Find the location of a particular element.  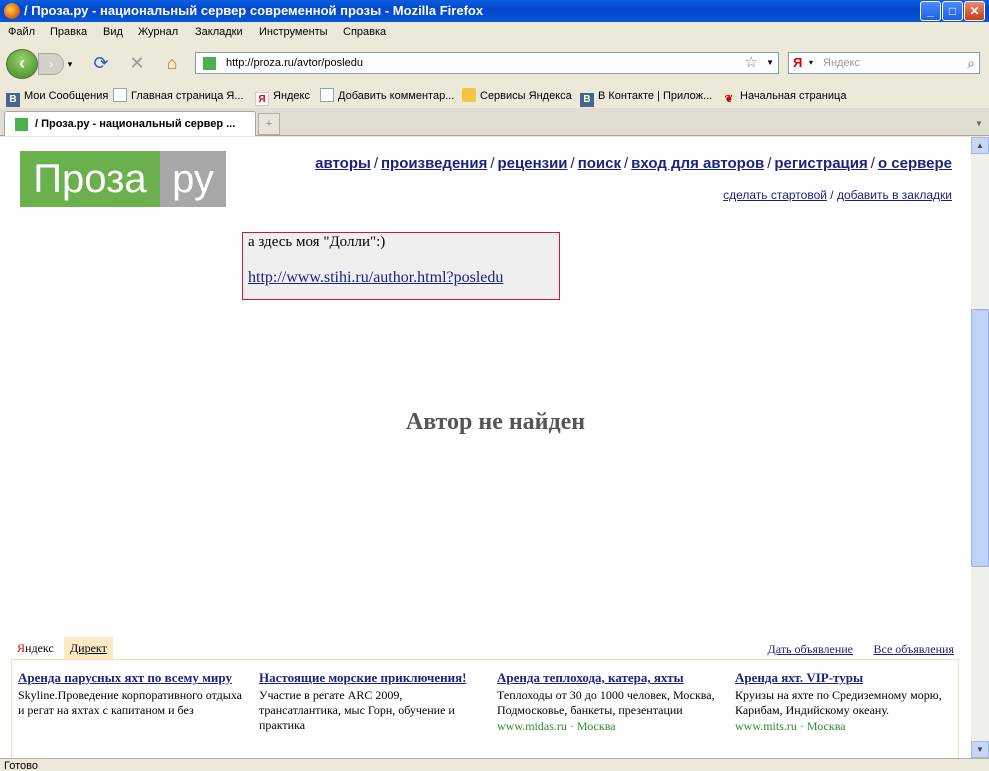

vertical-scrollbar: ▲ ▼ is located at coordinates (980, 447).